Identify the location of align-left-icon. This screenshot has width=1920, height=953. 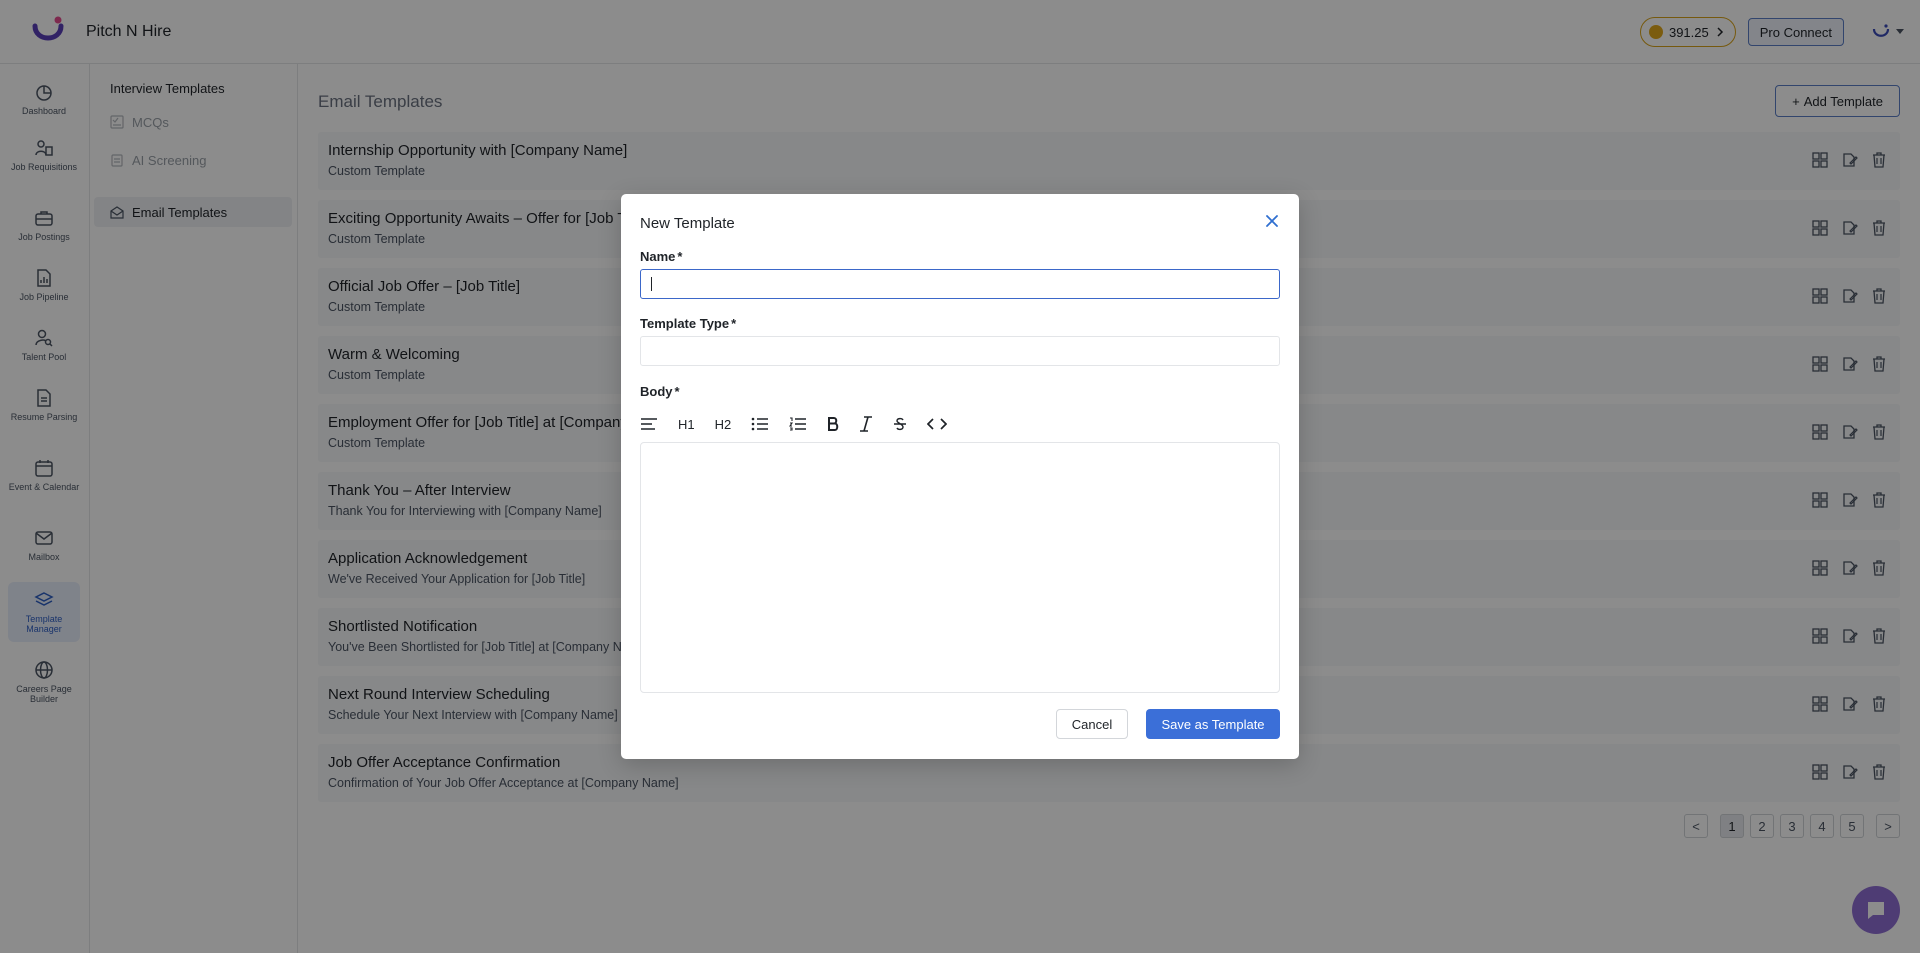
(649, 424).